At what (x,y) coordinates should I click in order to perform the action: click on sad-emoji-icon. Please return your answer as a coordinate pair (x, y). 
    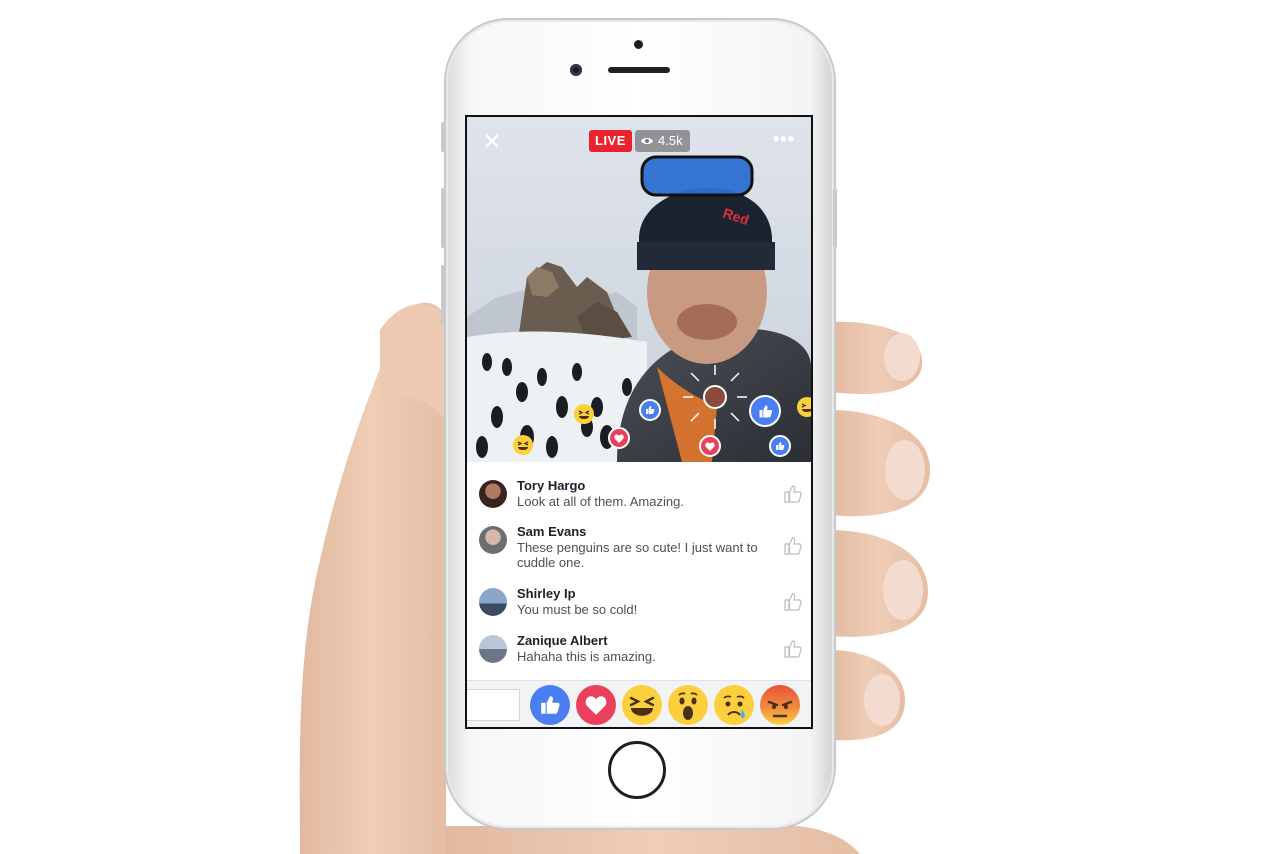
    Looking at the image, I should click on (734, 707).